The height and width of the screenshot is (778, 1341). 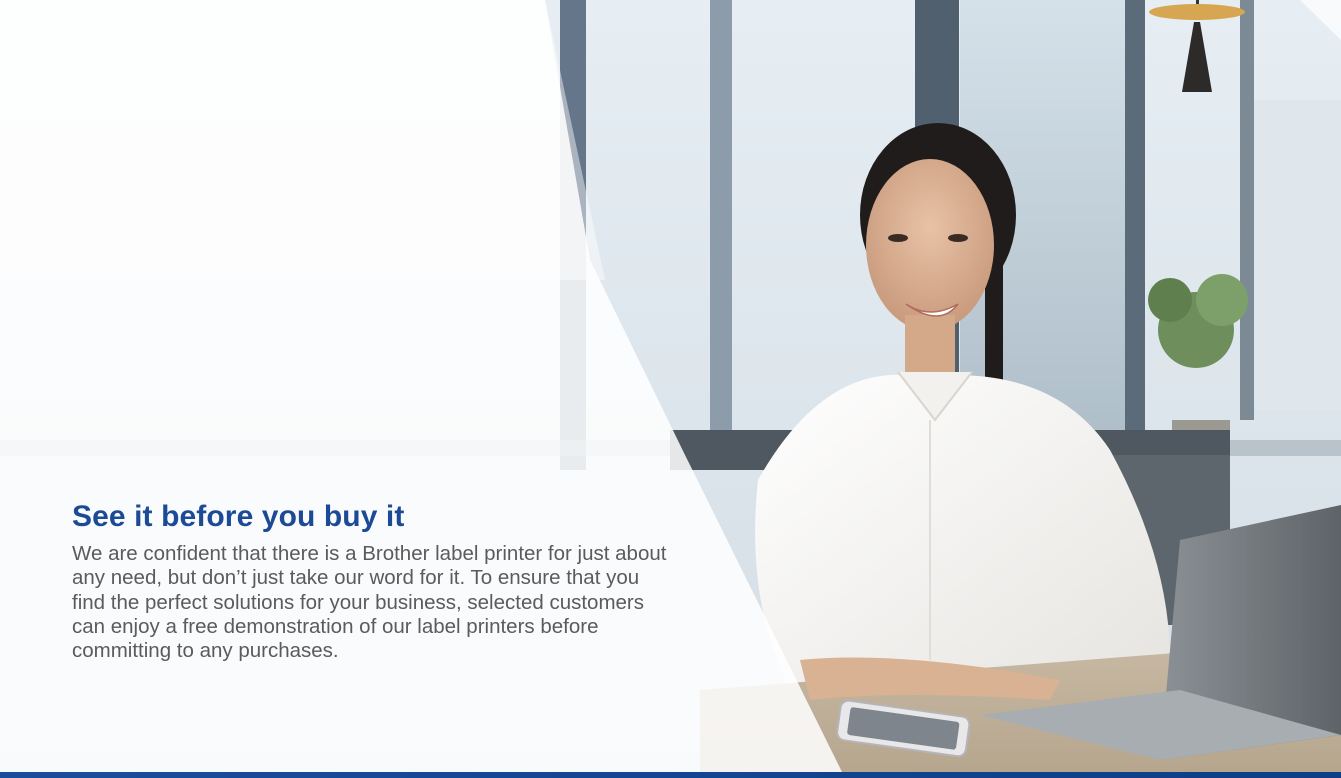 I want to click on promo-title: See it before you buy it, so click(x=238, y=516).